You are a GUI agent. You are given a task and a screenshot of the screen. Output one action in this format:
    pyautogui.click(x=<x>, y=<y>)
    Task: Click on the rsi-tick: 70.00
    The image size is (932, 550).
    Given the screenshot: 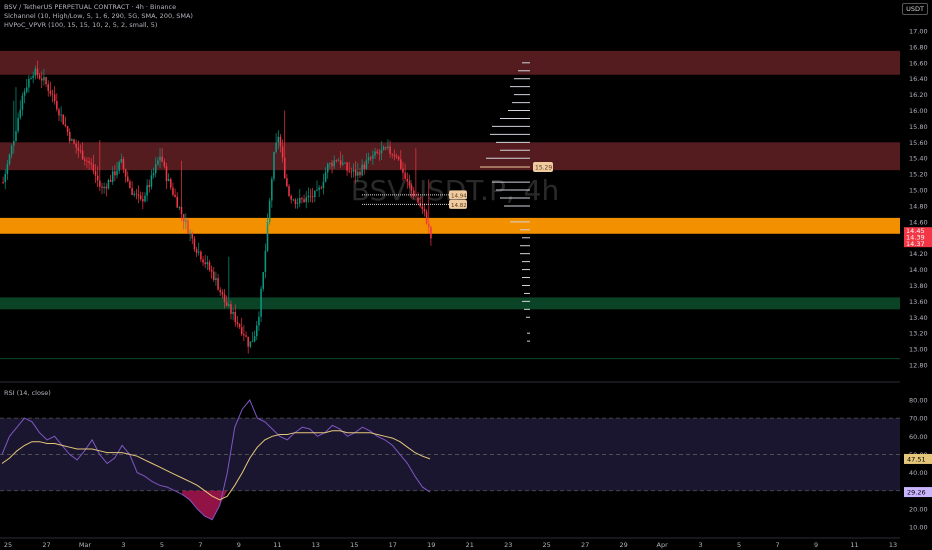 What is the action you would take?
    pyautogui.click(x=918, y=419)
    